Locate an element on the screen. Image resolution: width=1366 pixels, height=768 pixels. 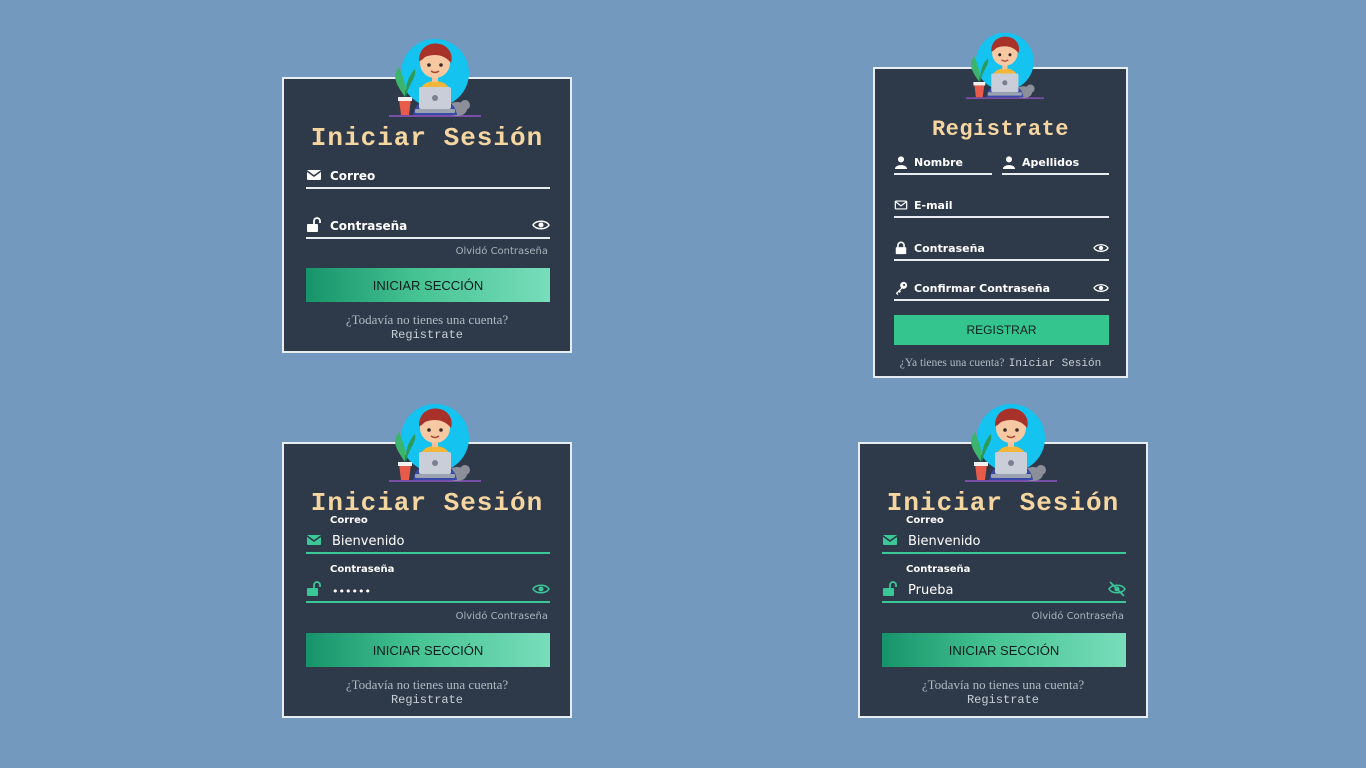
confirm-password-label: Confirmar Contraseña is located at coordinates (982, 288).